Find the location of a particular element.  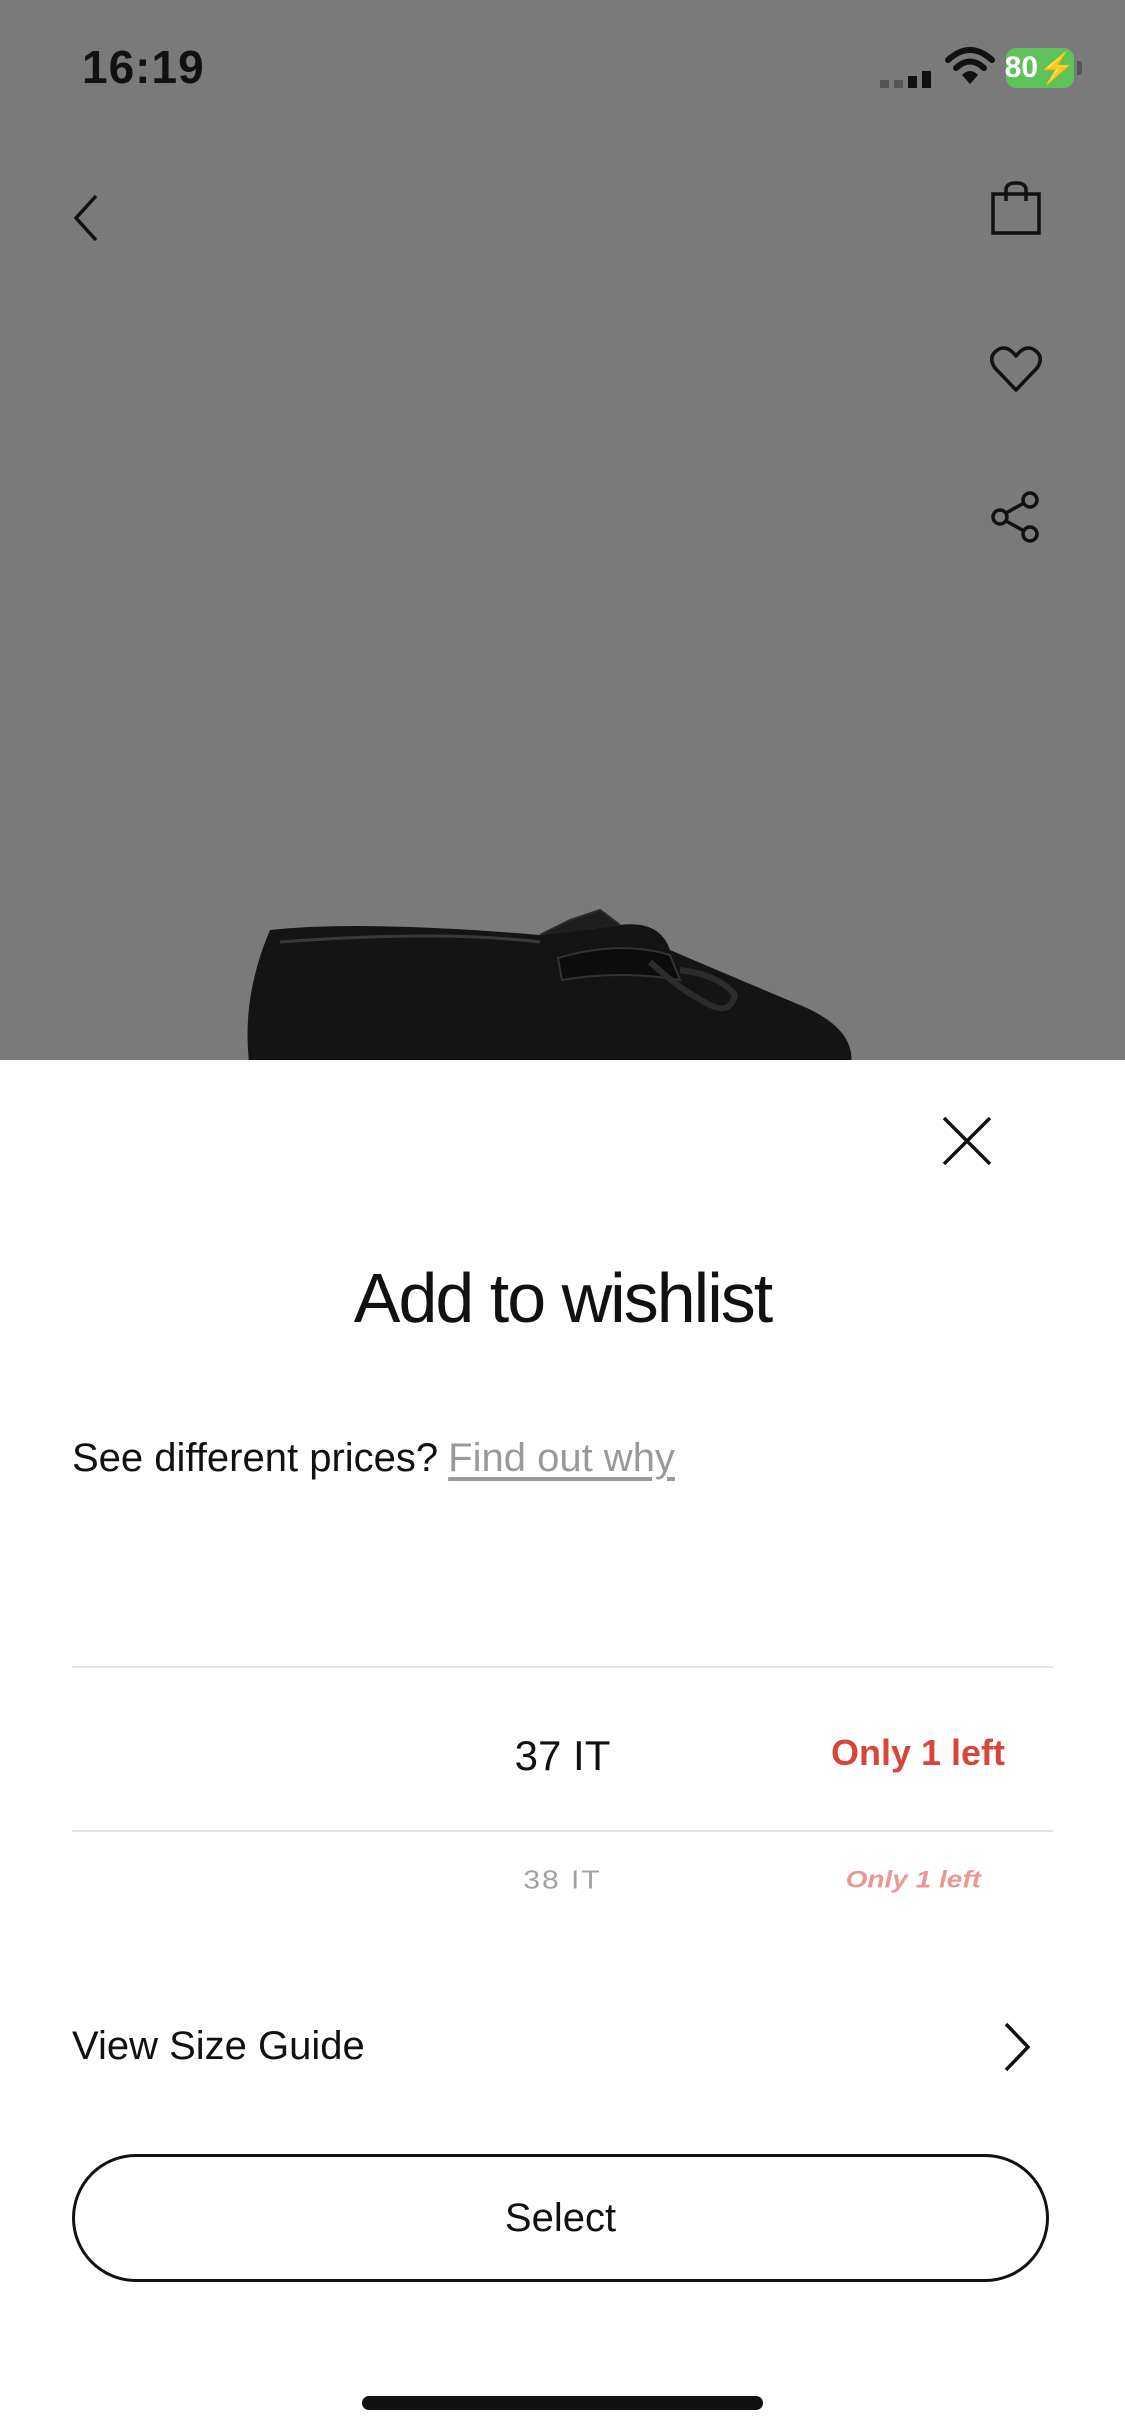

view-size-guide-row: View Size Guide is located at coordinates (562, 2047).